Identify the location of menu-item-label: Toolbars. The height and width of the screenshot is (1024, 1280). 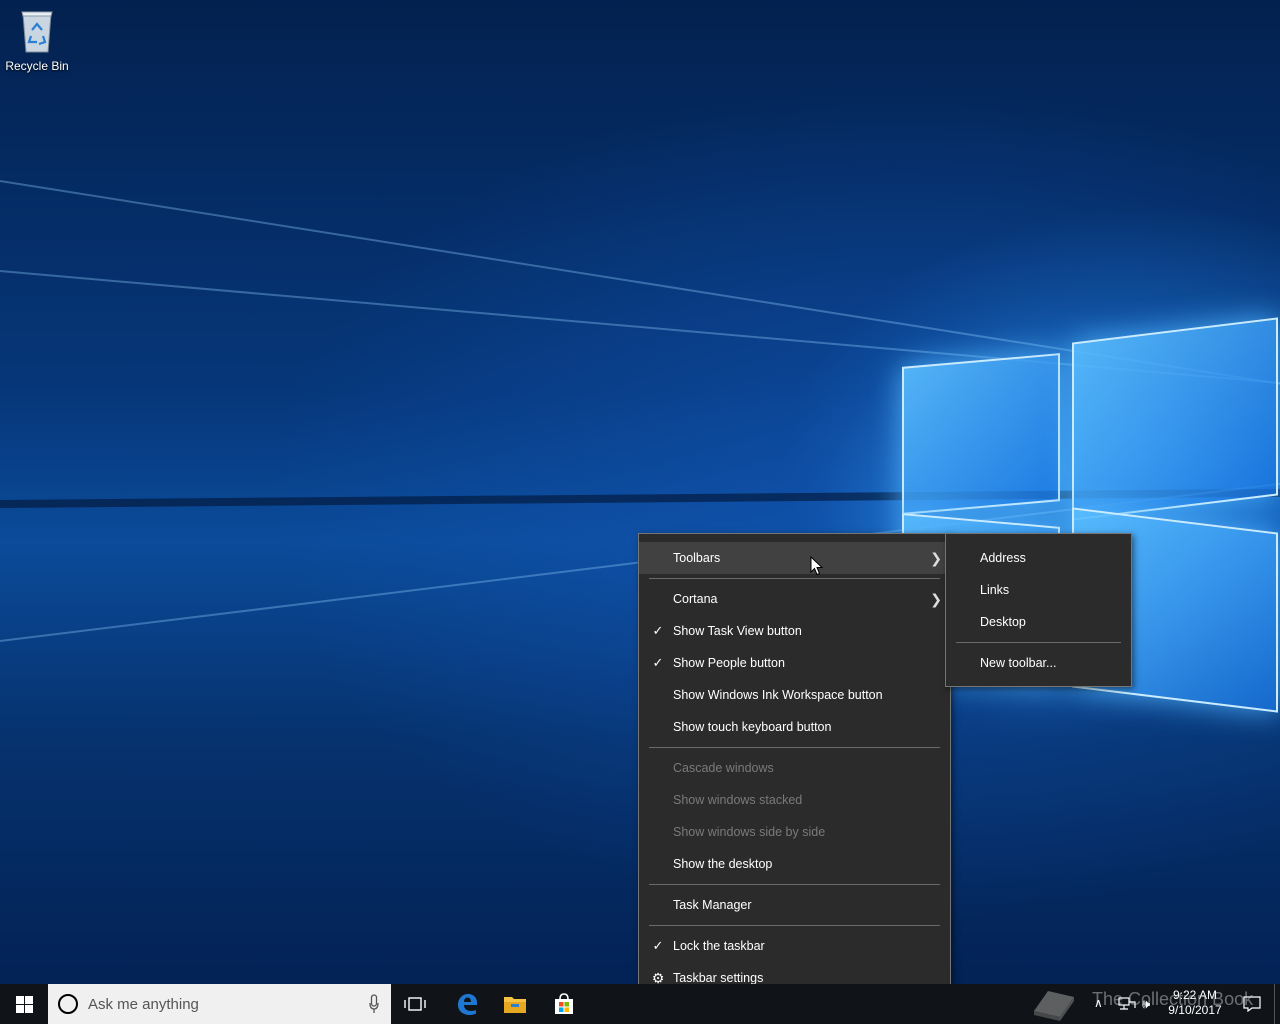
(697, 558).